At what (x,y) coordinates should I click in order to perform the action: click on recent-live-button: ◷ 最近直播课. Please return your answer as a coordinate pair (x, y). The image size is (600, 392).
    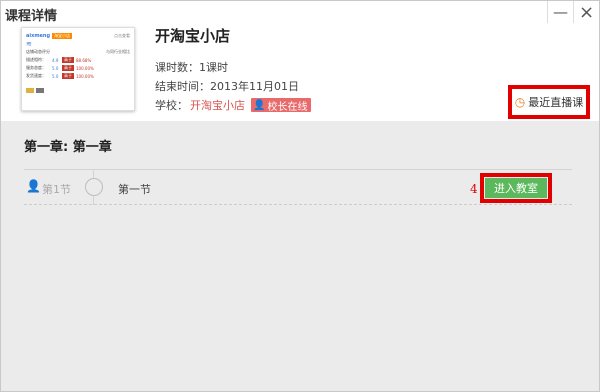
    Looking at the image, I should click on (549, 102).